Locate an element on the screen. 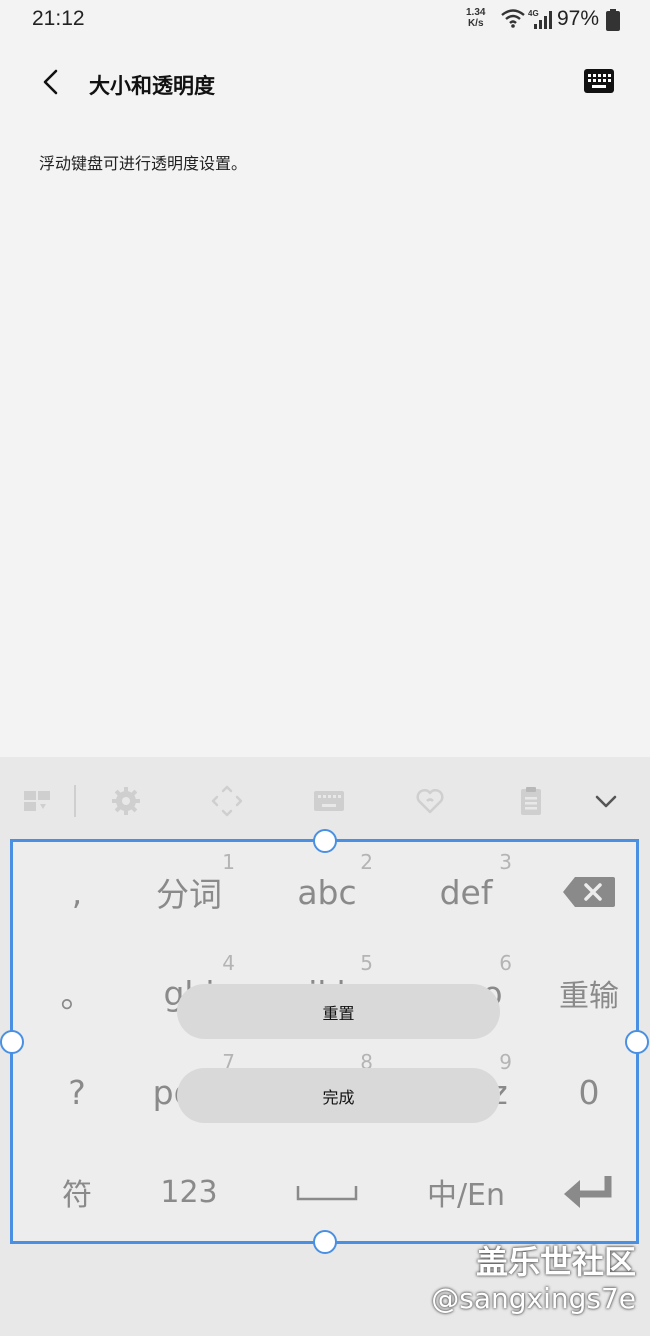  key-period: 。 is located at coordinates (77, 993).